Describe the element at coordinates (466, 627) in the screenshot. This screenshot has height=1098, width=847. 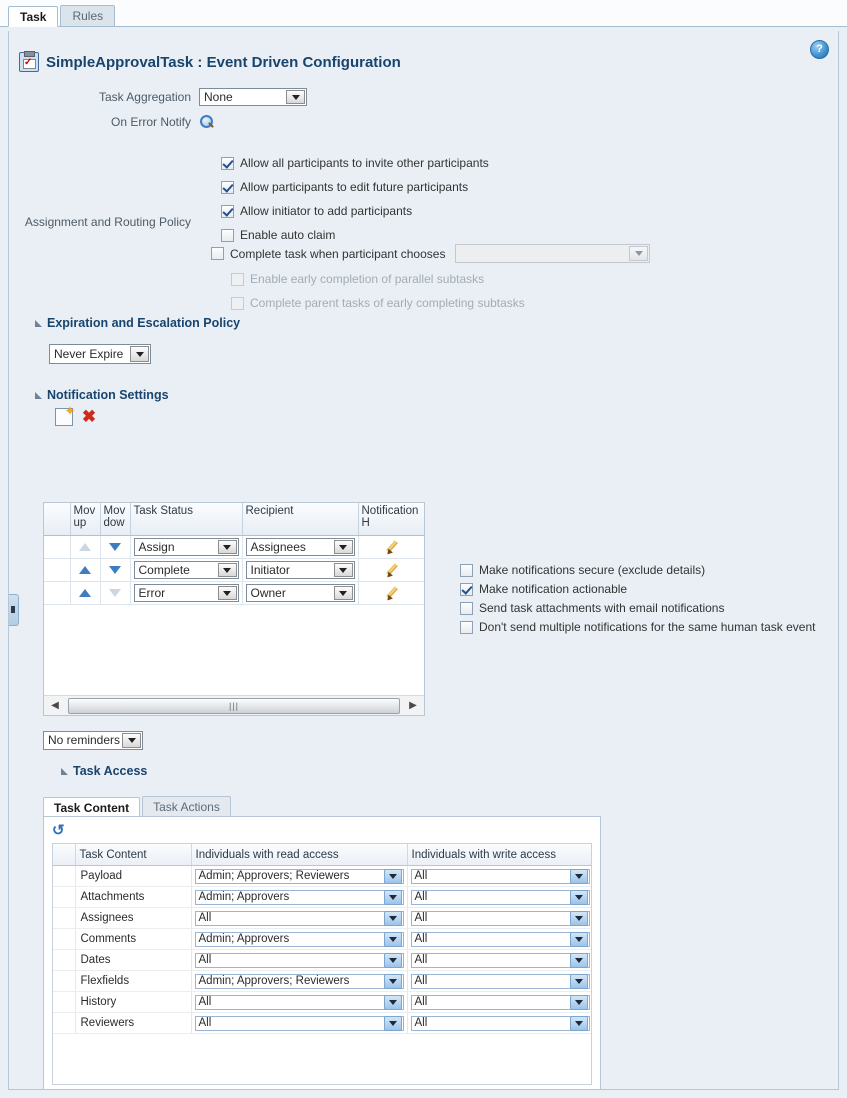
I see `checkbox-no-multiple-notifications` at that location.